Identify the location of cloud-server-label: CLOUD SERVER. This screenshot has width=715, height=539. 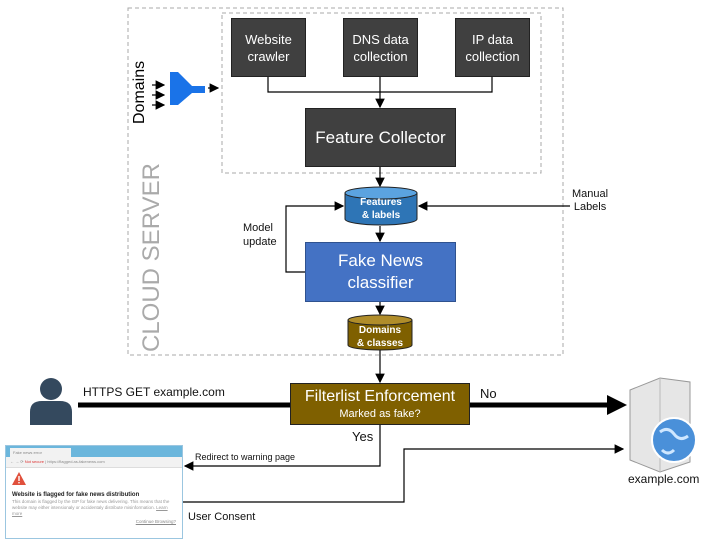
(151, 257).